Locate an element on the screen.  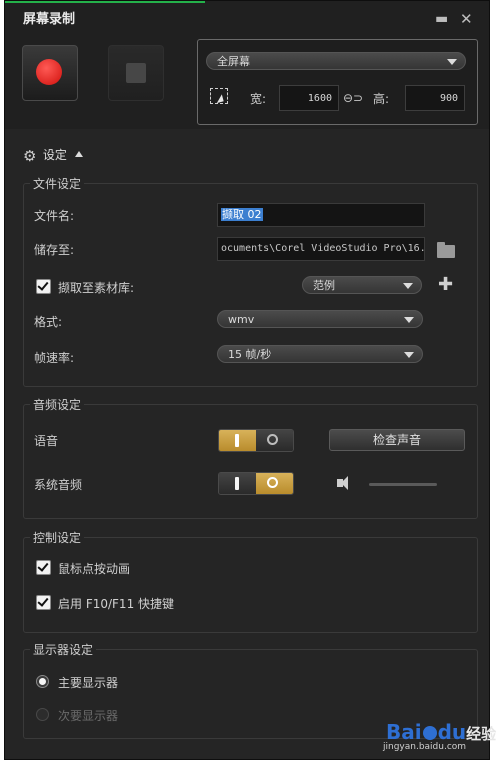
file-settings-title: 文件设定 is located at coordinates (57, 183).